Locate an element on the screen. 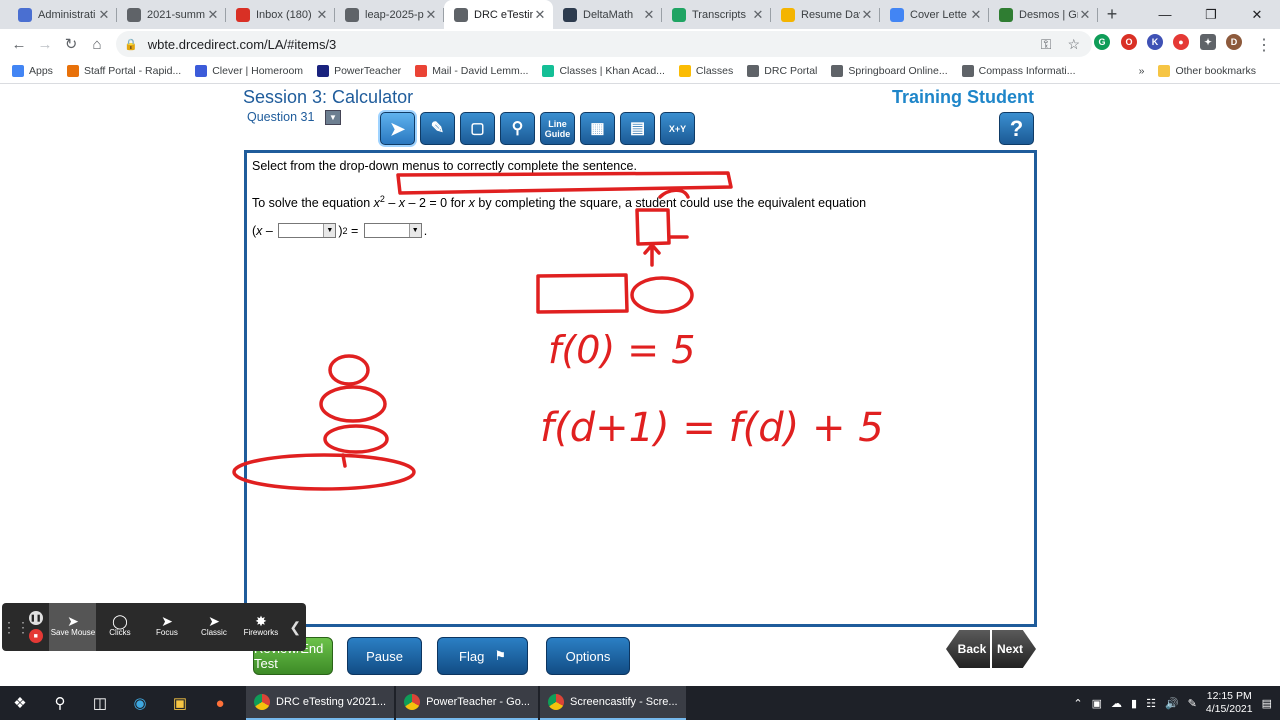 Image resolution: width=1280 pixels, height=720 pixels. bookmark-star-icon: ☆ is located at coordinates (1073, 44).